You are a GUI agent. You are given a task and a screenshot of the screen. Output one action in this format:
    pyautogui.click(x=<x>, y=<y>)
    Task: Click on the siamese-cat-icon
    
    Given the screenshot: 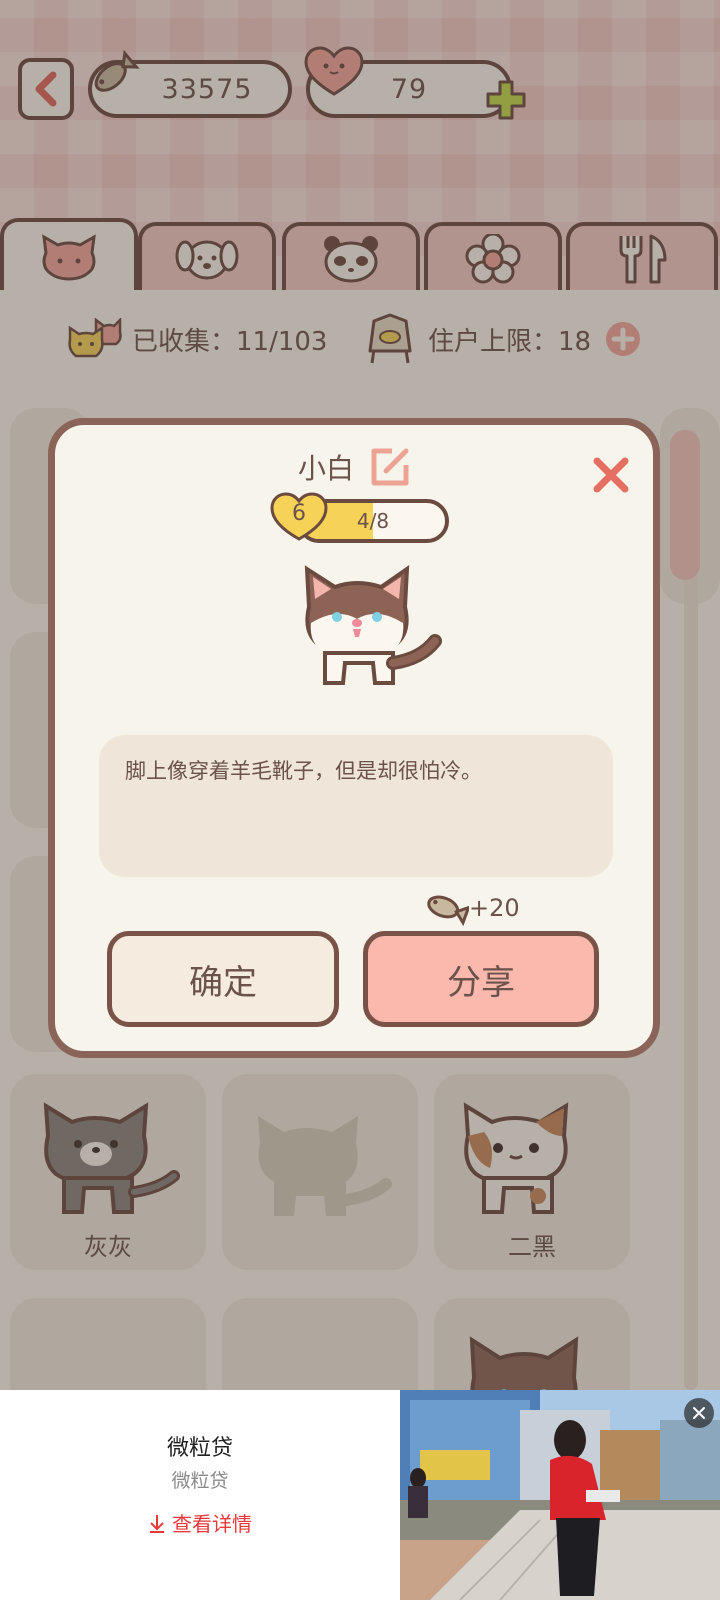 What is the action you would take?
    pyautogui.click(x=373, y=625)
    